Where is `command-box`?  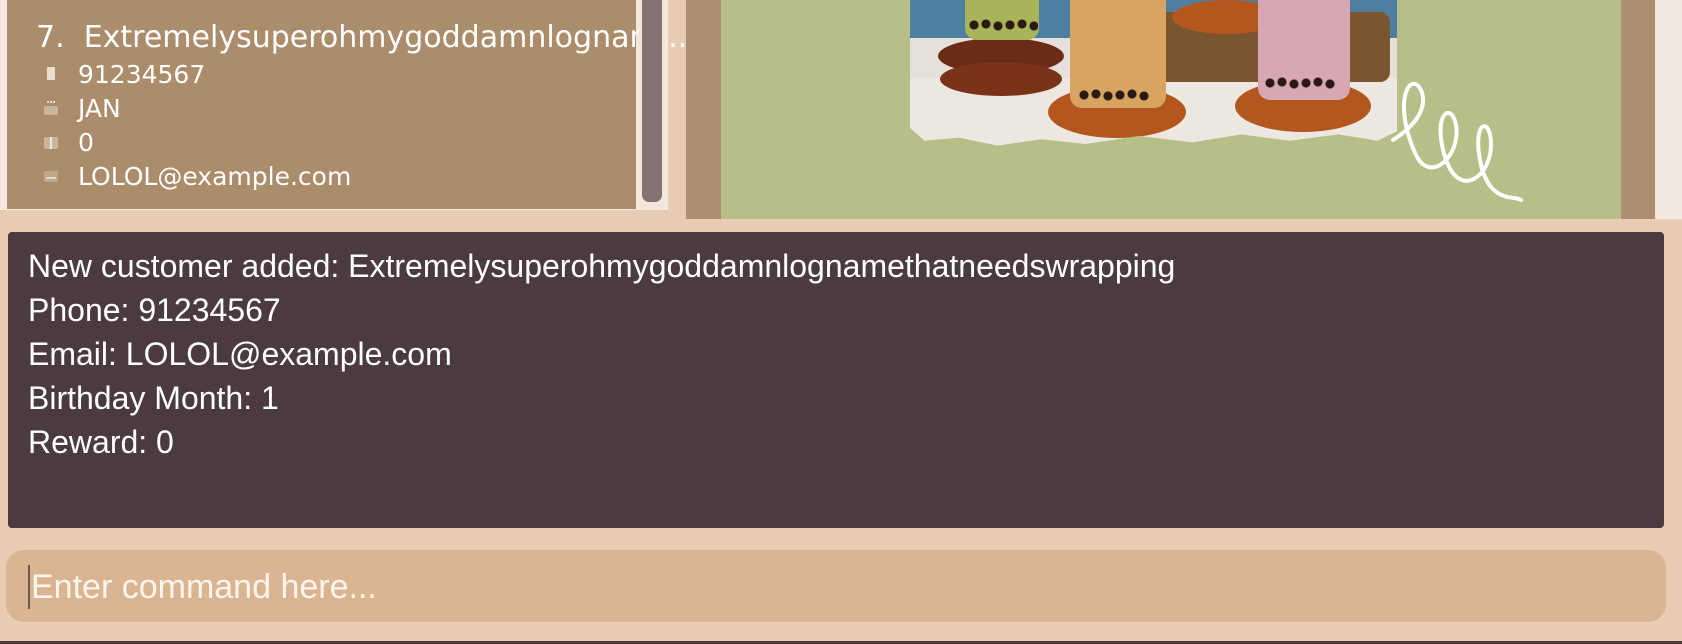
command-box is located at coordinates (836, 586).